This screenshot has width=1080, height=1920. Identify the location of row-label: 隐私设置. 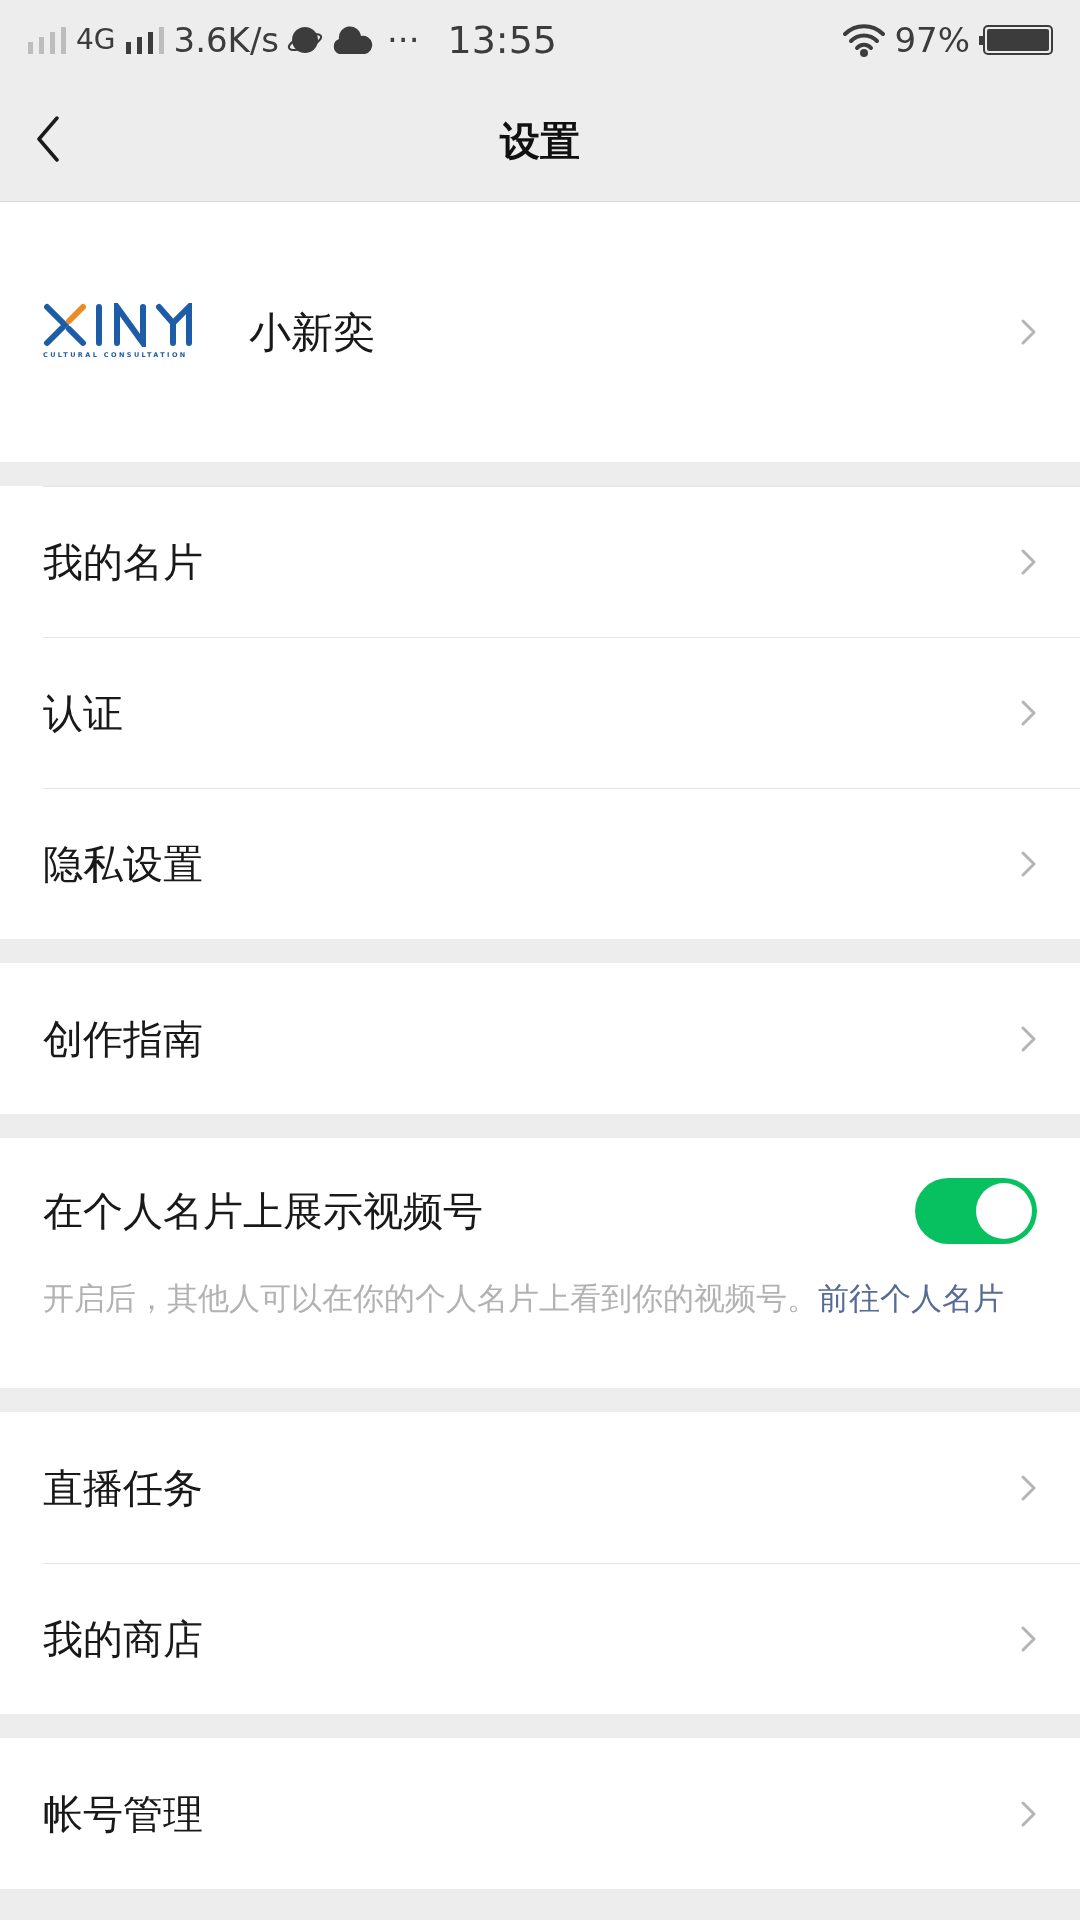
(123, 864).